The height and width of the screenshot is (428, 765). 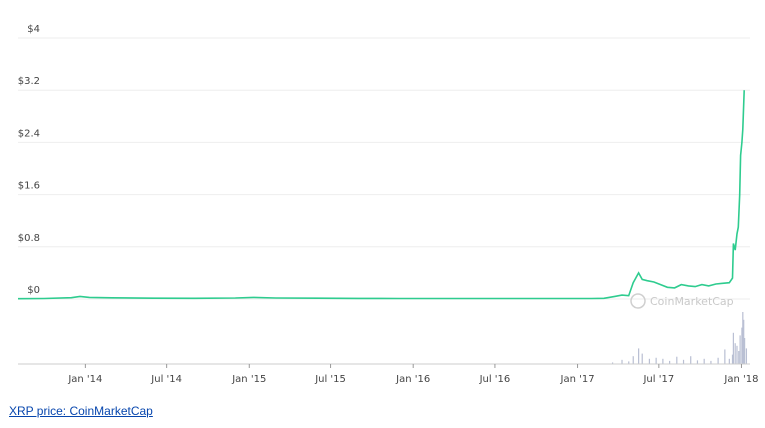 What do you see at coordinates (495, 379) in the screenshot?
I see `x-tick-label: Jul '16` at bounding box center [495, 379].